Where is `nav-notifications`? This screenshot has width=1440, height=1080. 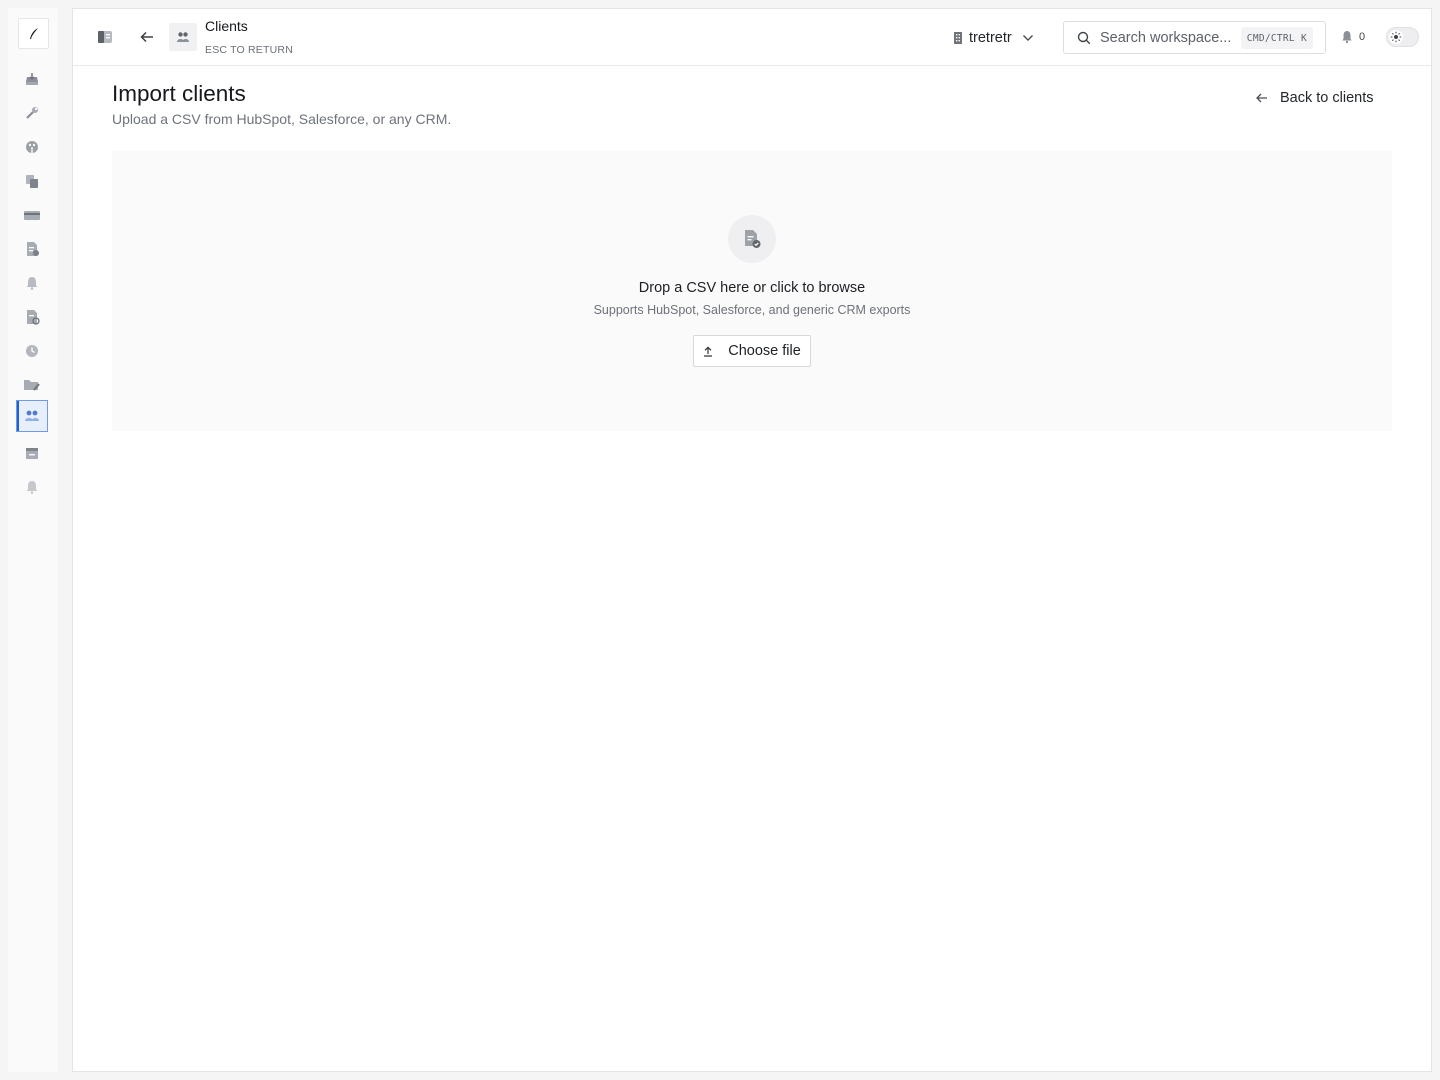 nav-notifications is located at coordinates (32, 487).